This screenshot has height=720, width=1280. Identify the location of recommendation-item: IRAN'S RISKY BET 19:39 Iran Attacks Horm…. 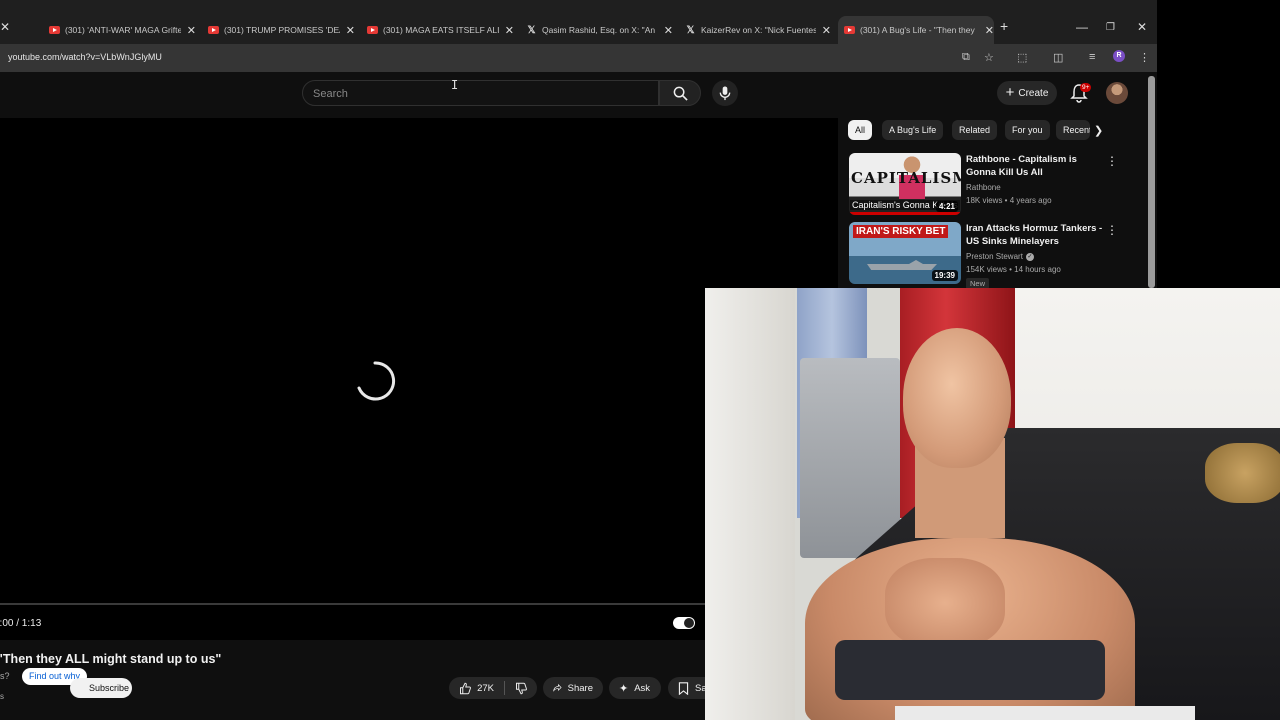
(994, 255).